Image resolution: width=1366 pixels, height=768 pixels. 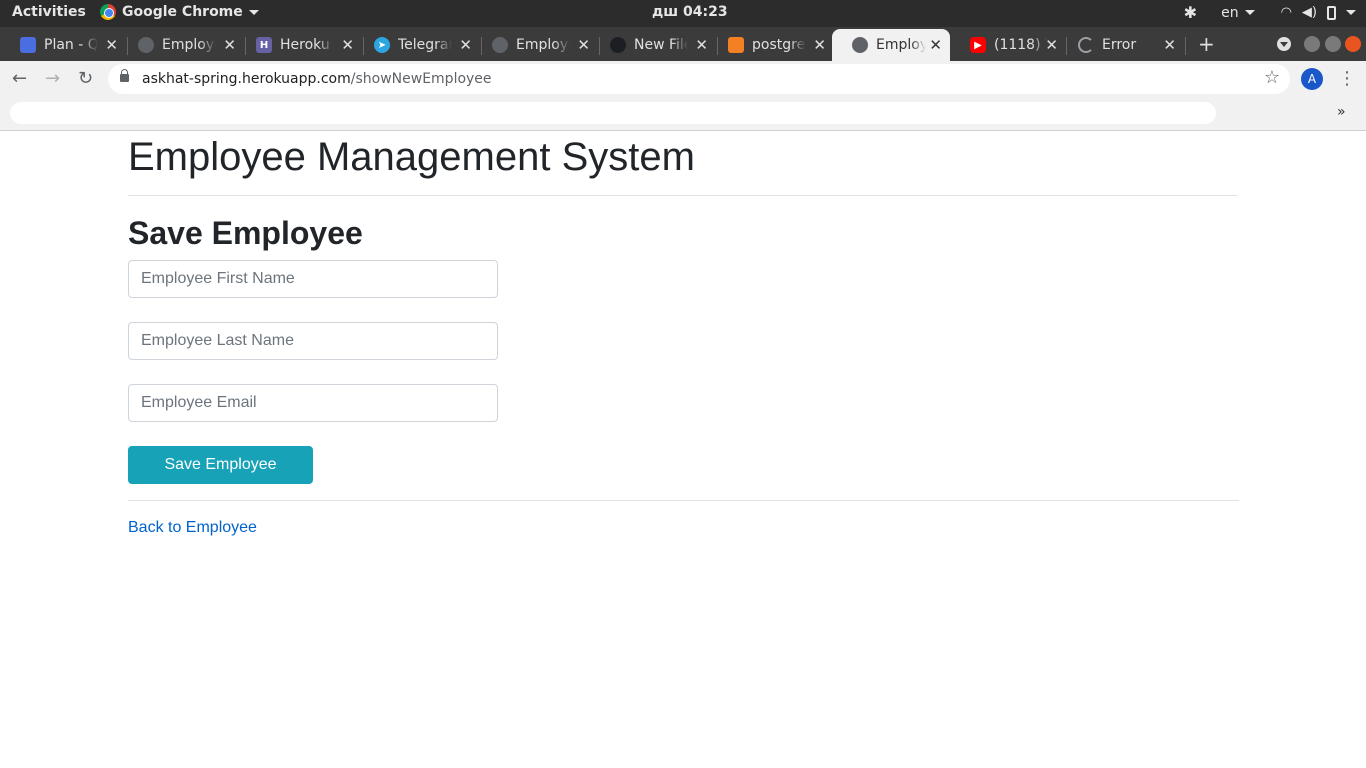 I want to click on chevron-right-double-icon: », so click(x=1341, y=112).